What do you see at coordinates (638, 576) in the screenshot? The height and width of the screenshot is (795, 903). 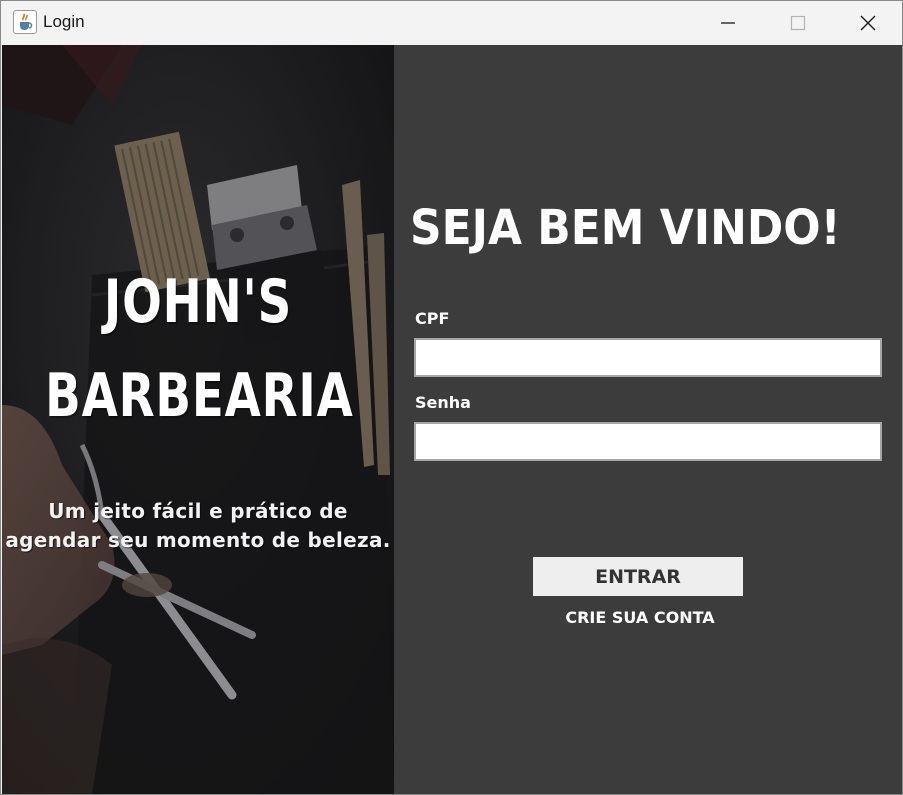 I see `enter-button: ENTRAR` at bounding box center [638, 576].